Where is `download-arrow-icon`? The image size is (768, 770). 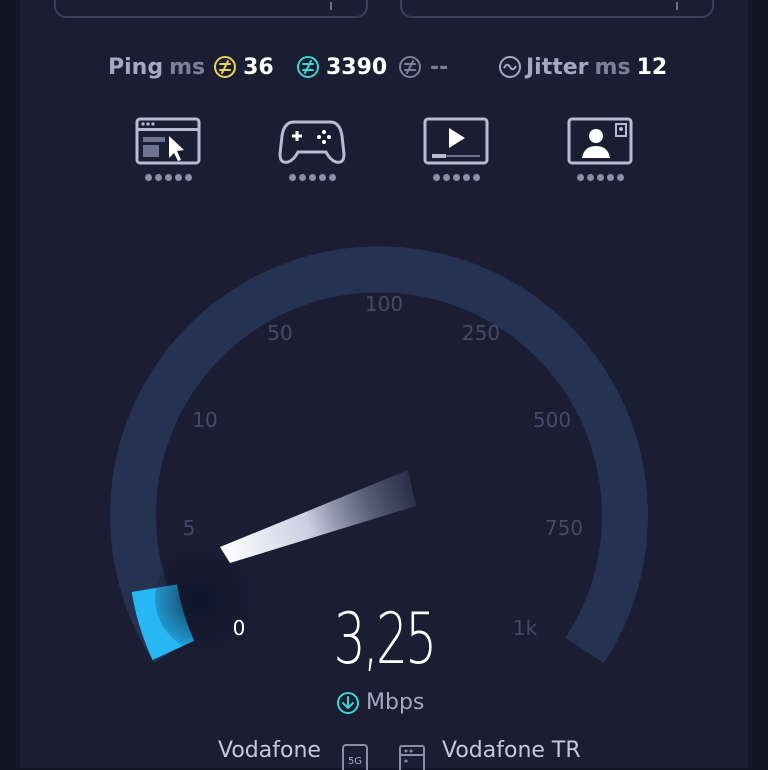
download-arrow-icon is located at coordinates (348, 702).